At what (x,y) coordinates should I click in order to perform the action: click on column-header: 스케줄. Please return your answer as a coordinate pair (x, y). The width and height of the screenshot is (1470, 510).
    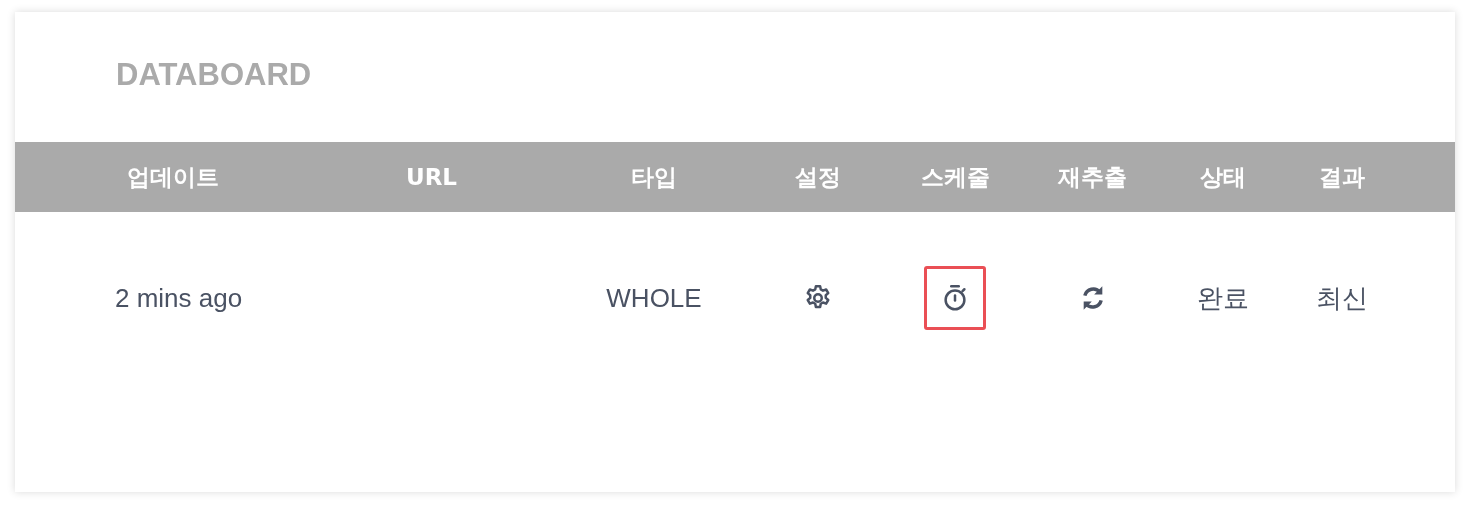
    Looking at the image, I should click on (955, 177).